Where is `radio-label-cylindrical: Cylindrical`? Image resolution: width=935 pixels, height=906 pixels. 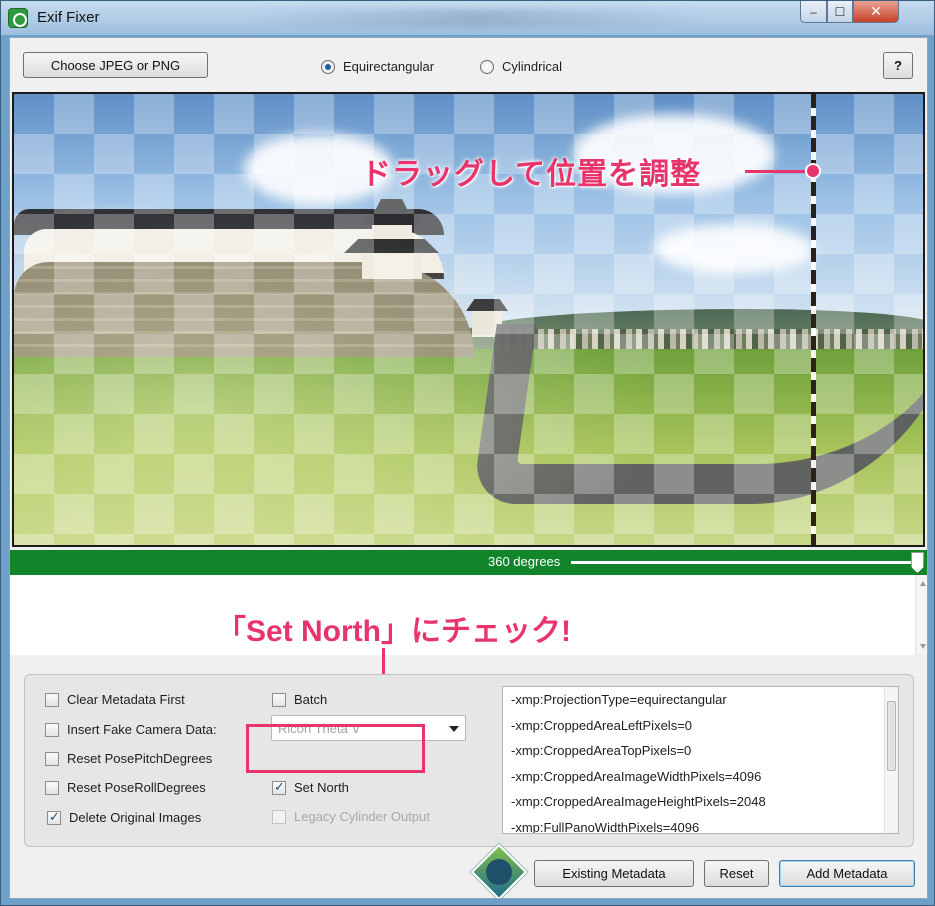 radio-label-cylindrical: Cylindrical is located at coordinates (532, 66).